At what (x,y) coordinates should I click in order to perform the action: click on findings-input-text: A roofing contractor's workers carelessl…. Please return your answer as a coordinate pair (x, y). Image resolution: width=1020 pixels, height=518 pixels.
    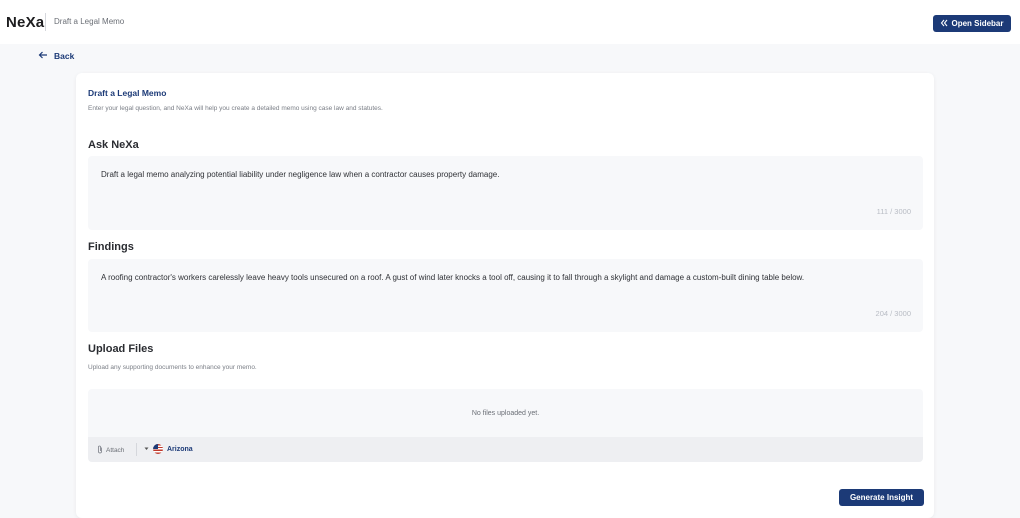
    Looking at the image, I should click on (453, 277).